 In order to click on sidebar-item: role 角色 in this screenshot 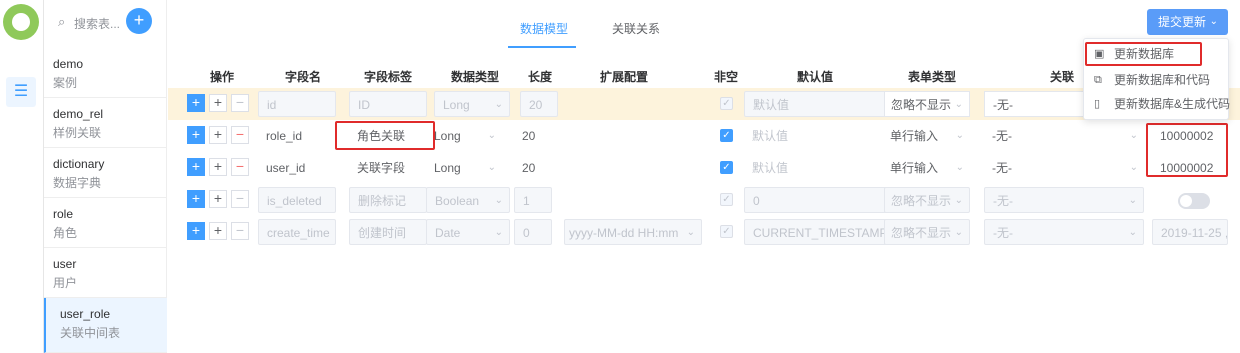, I will do `click(105, 223)`.